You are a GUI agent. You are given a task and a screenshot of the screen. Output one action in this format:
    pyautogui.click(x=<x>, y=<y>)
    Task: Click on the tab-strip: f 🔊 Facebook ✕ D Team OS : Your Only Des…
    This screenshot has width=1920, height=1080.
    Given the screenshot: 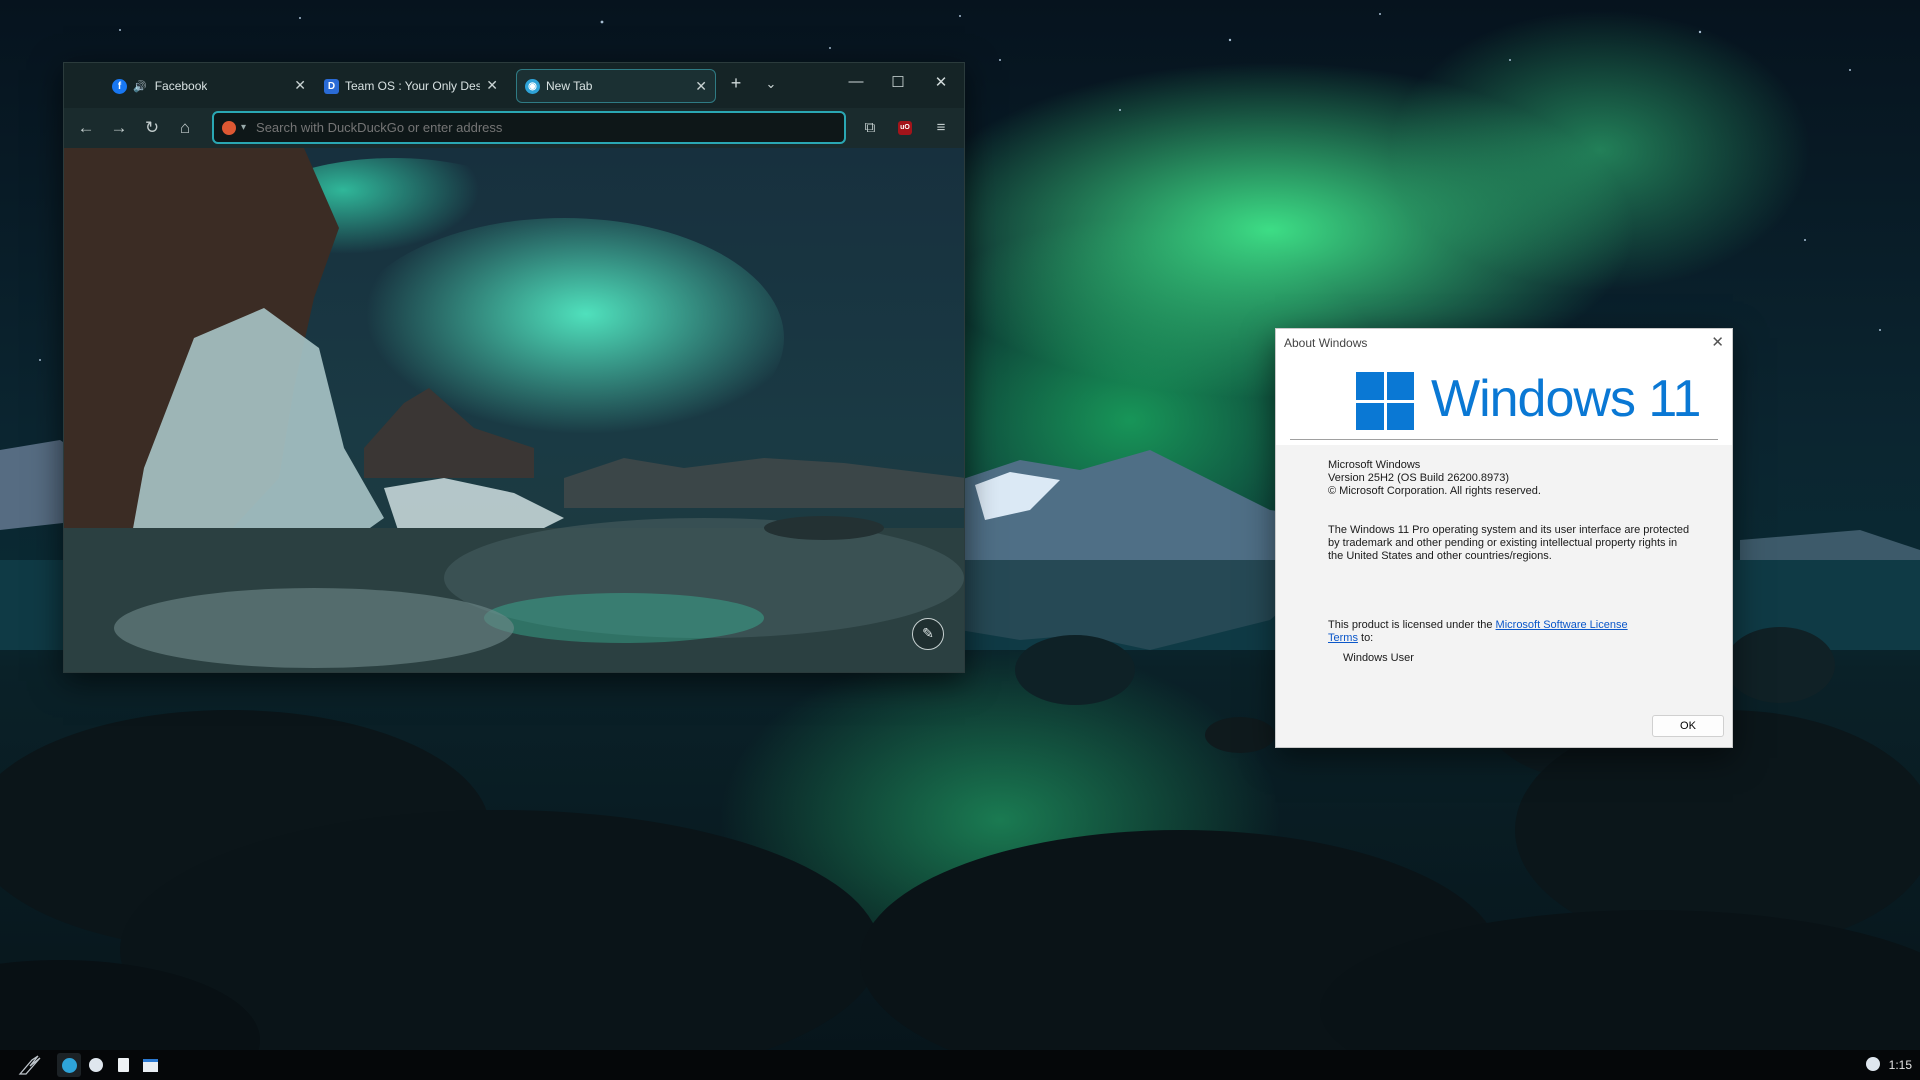 What is the action you would take?
    pyautogui.click(x=514, y=85)
    